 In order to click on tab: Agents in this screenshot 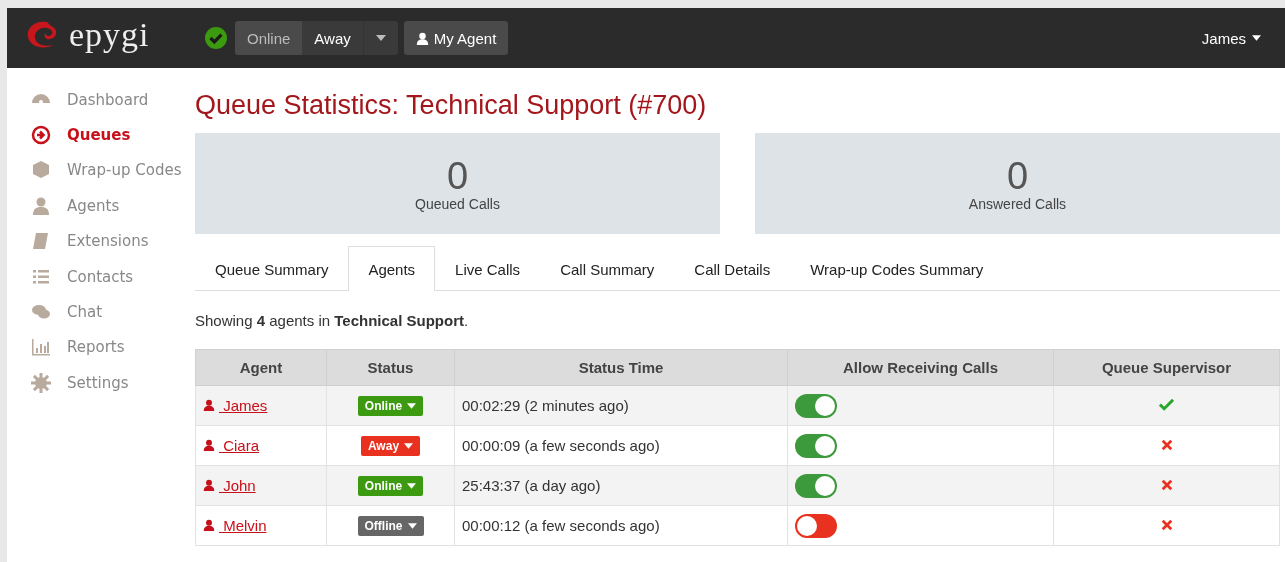, I will do `click(392, 268)`.